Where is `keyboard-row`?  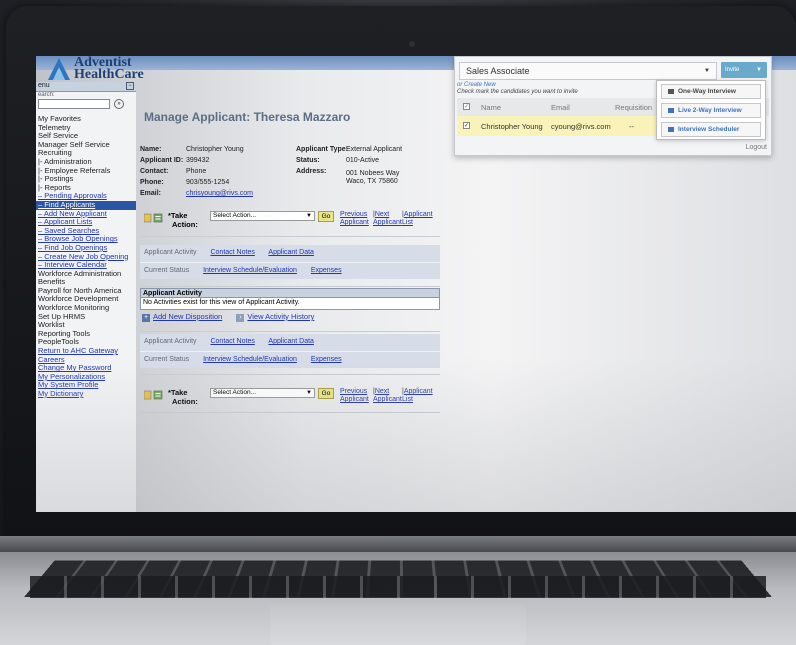 keyboard-row is located at coordinates (398, 587).